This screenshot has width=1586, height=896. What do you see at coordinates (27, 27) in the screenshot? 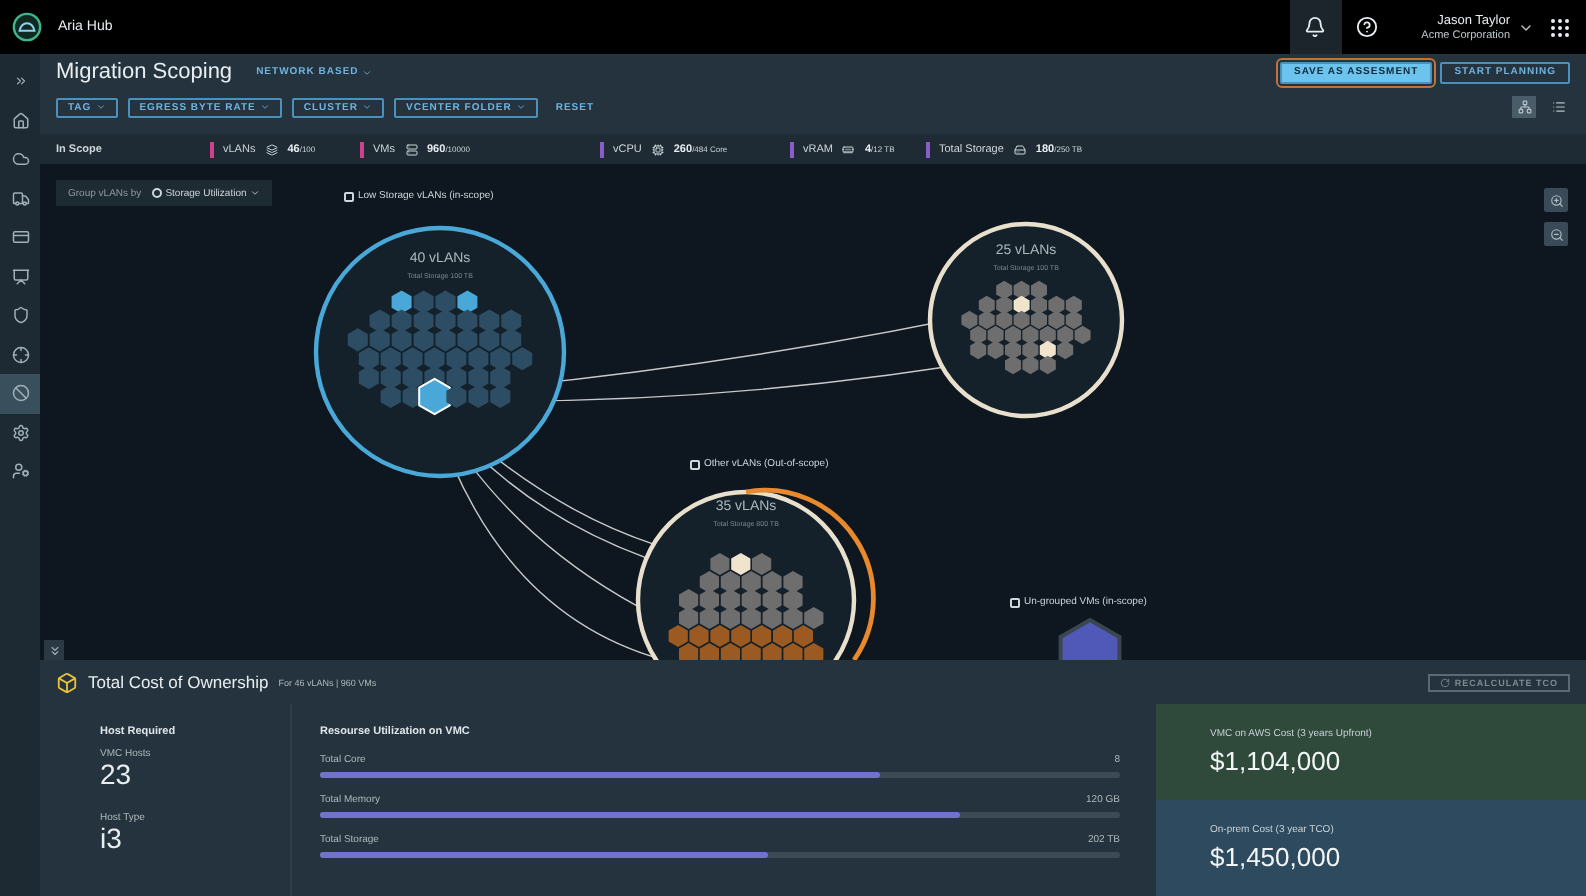
I see `logo-icon` at bounding box center [27, 27].